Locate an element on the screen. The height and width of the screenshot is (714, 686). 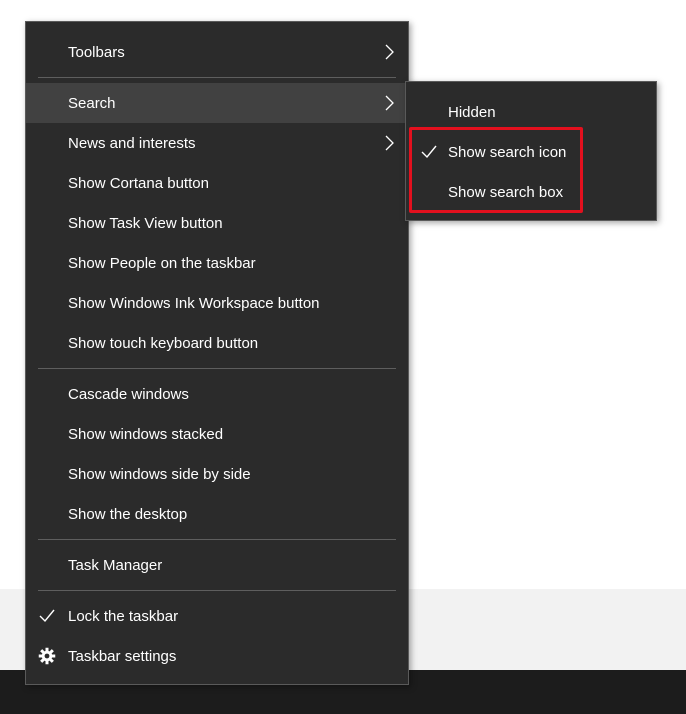
menu-item-show-the-desktop: Show the desktop is located at coordinates (217, 514).